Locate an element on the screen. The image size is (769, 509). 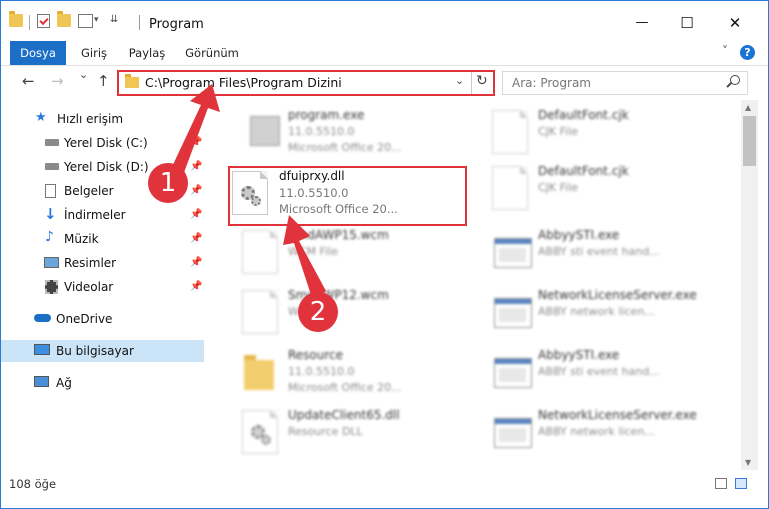
callout-badge-2: 2 is located at coordinates (318, 312).